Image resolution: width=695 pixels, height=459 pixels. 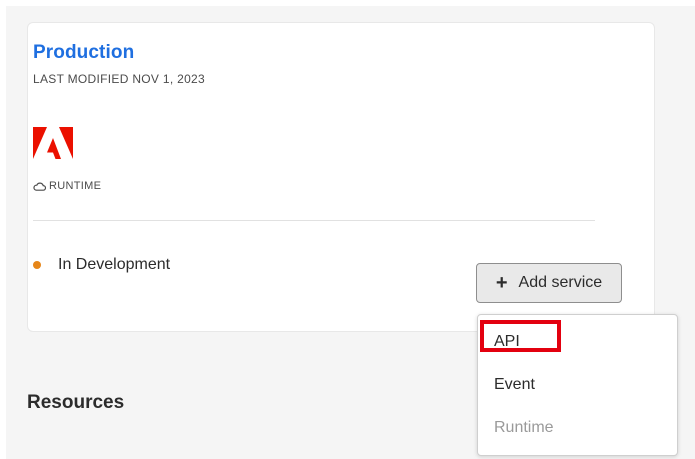 I want to click on status-dot, so click(x=37, y=265).